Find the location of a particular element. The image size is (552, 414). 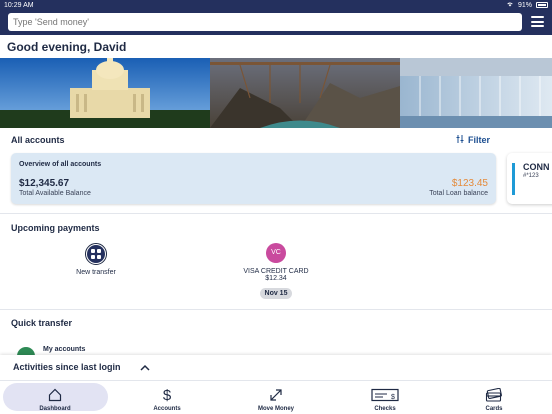

status-time: 10:29 AM is located at coordinates (19, 5).